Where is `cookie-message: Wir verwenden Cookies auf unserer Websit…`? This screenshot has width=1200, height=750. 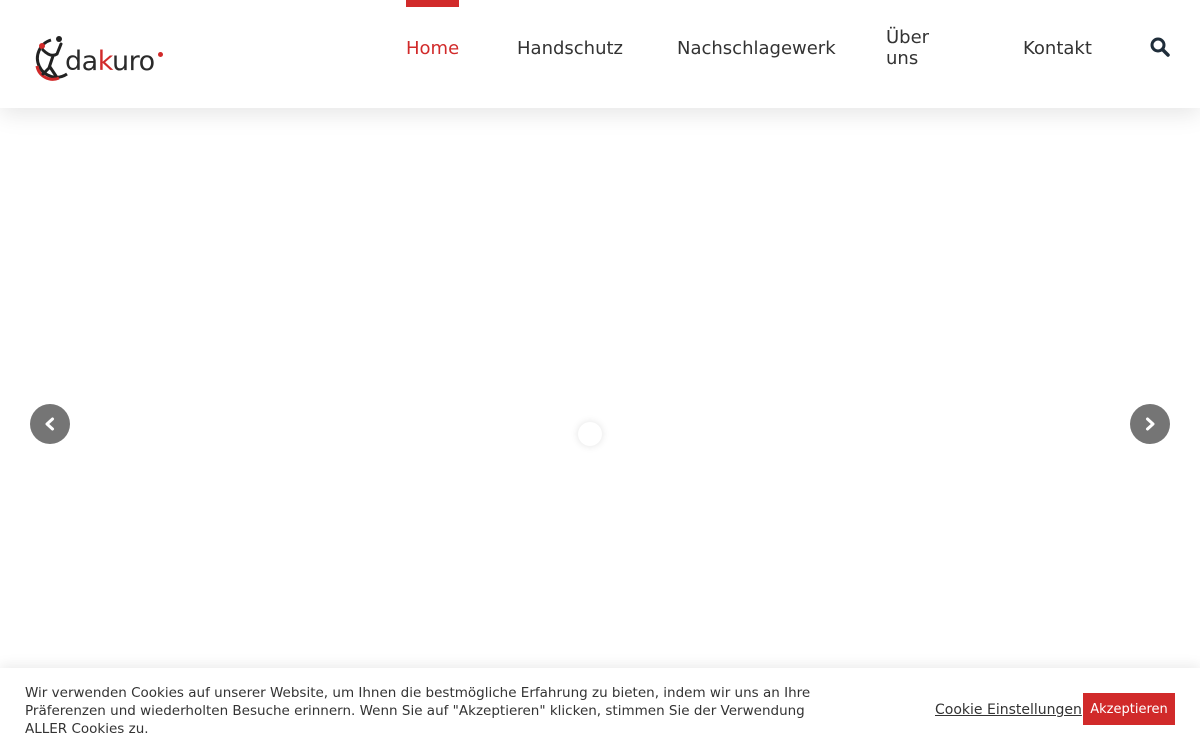 cookie-message: Wir verwenden Cookies auf unserer Websit… is located at coordinates (418, 711).